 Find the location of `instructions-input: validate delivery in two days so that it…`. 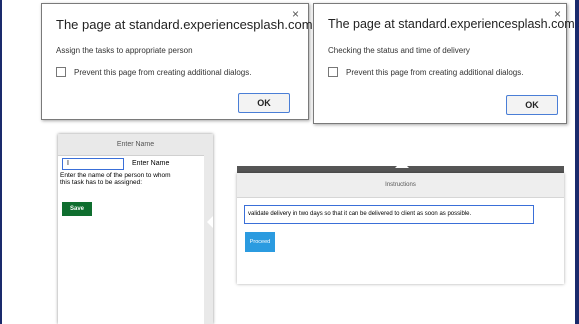

instructions-input: validate delivery in two days so that it… is located at coordinates (389, 214).